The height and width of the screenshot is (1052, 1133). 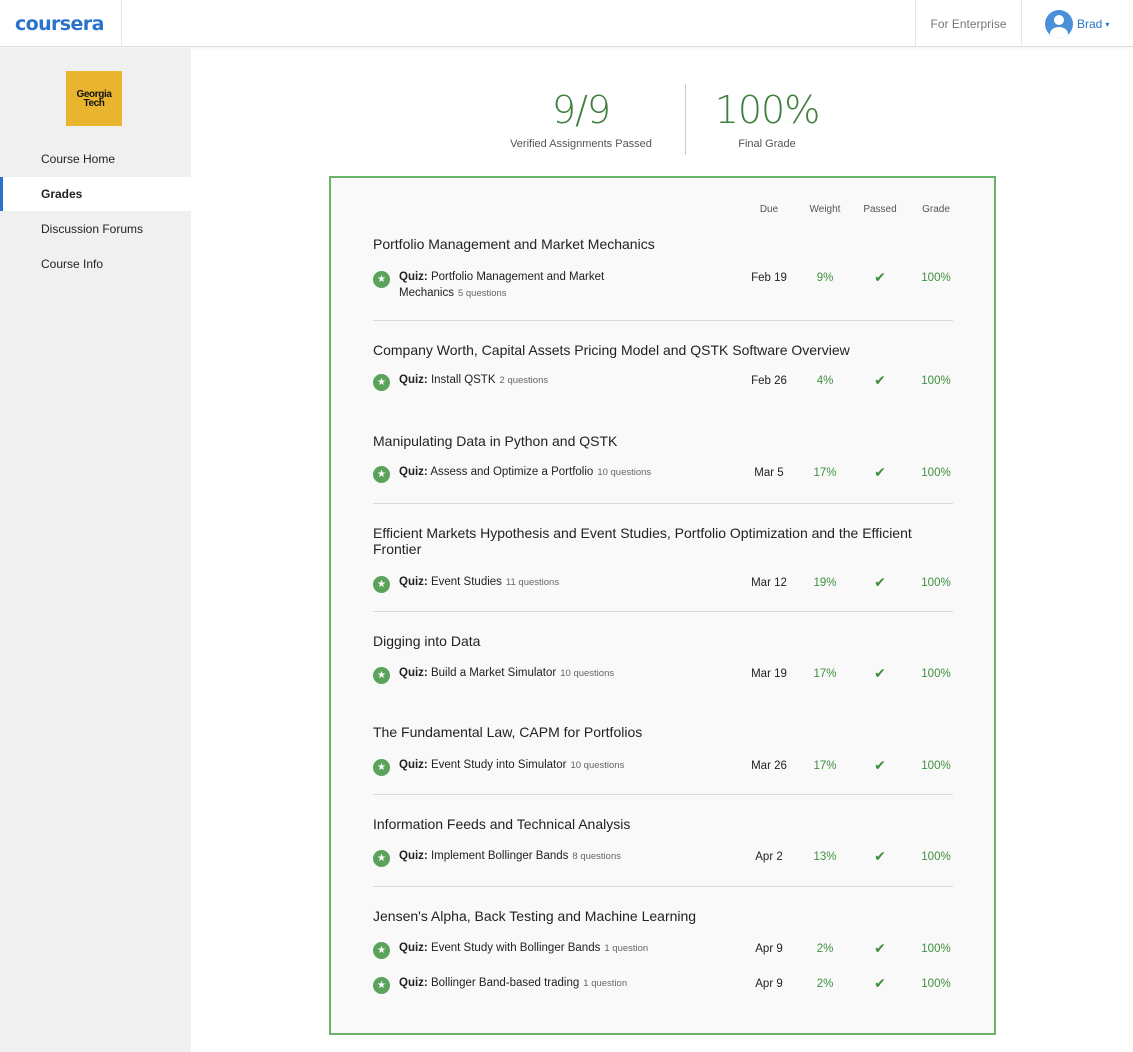 I want to click on user-menu: Brad ▾, so click(x=1077, y=24).